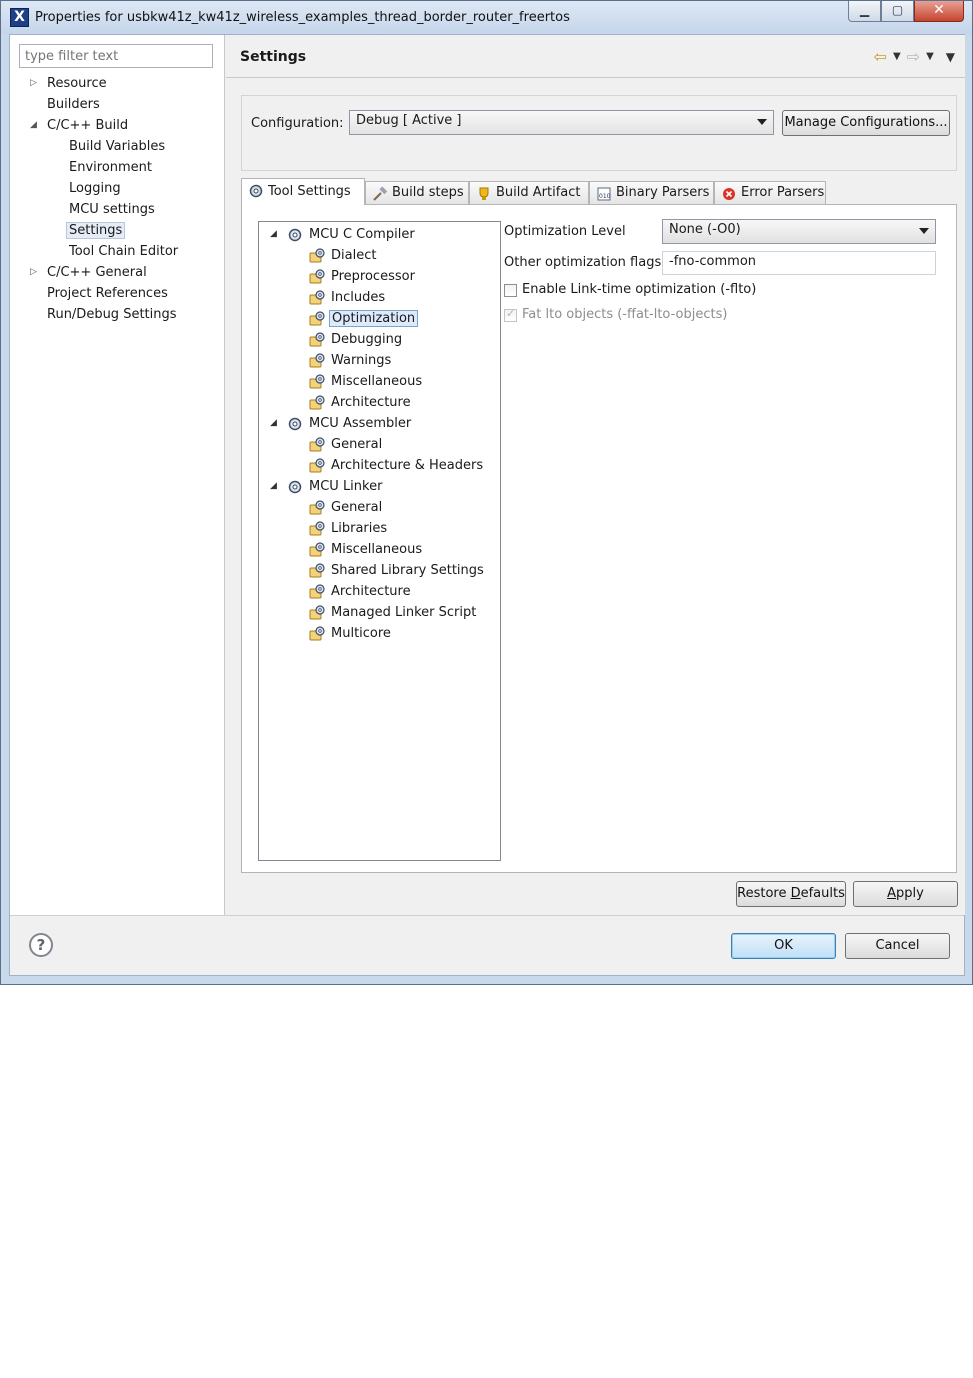 The image size is (973, 1378). Describe the element at coordinates (950, 57) in the screenshot. I see `view-menu-icon: ▼` at that location.